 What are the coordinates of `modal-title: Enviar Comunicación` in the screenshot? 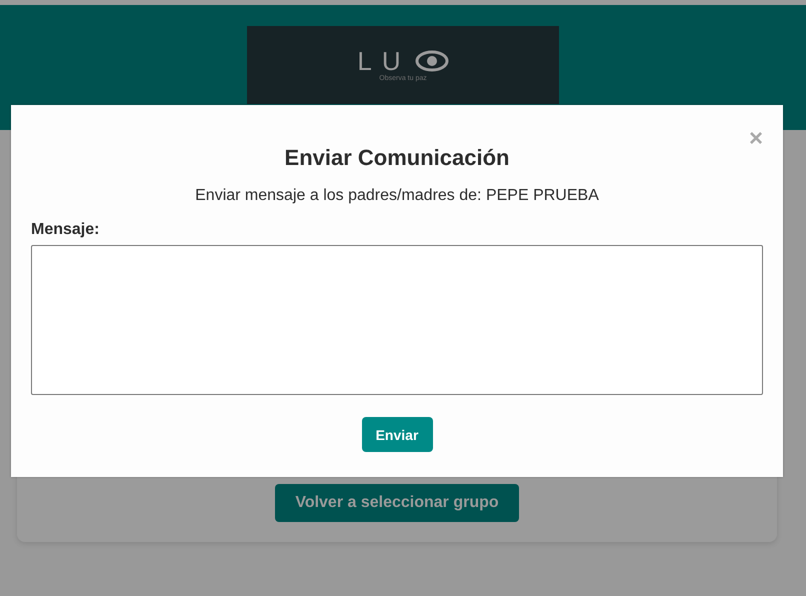 It's located at (397, 158).